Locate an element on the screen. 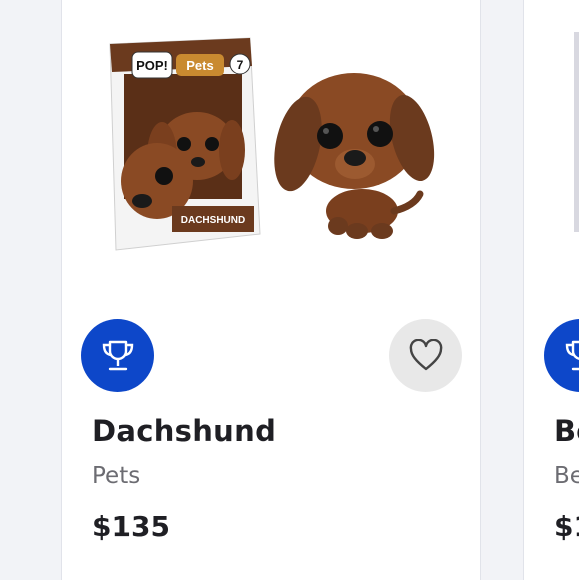 Image resolution: width=579 pixels, height=580 pixels. product-category: Pets is located at coordinates (116, 476).